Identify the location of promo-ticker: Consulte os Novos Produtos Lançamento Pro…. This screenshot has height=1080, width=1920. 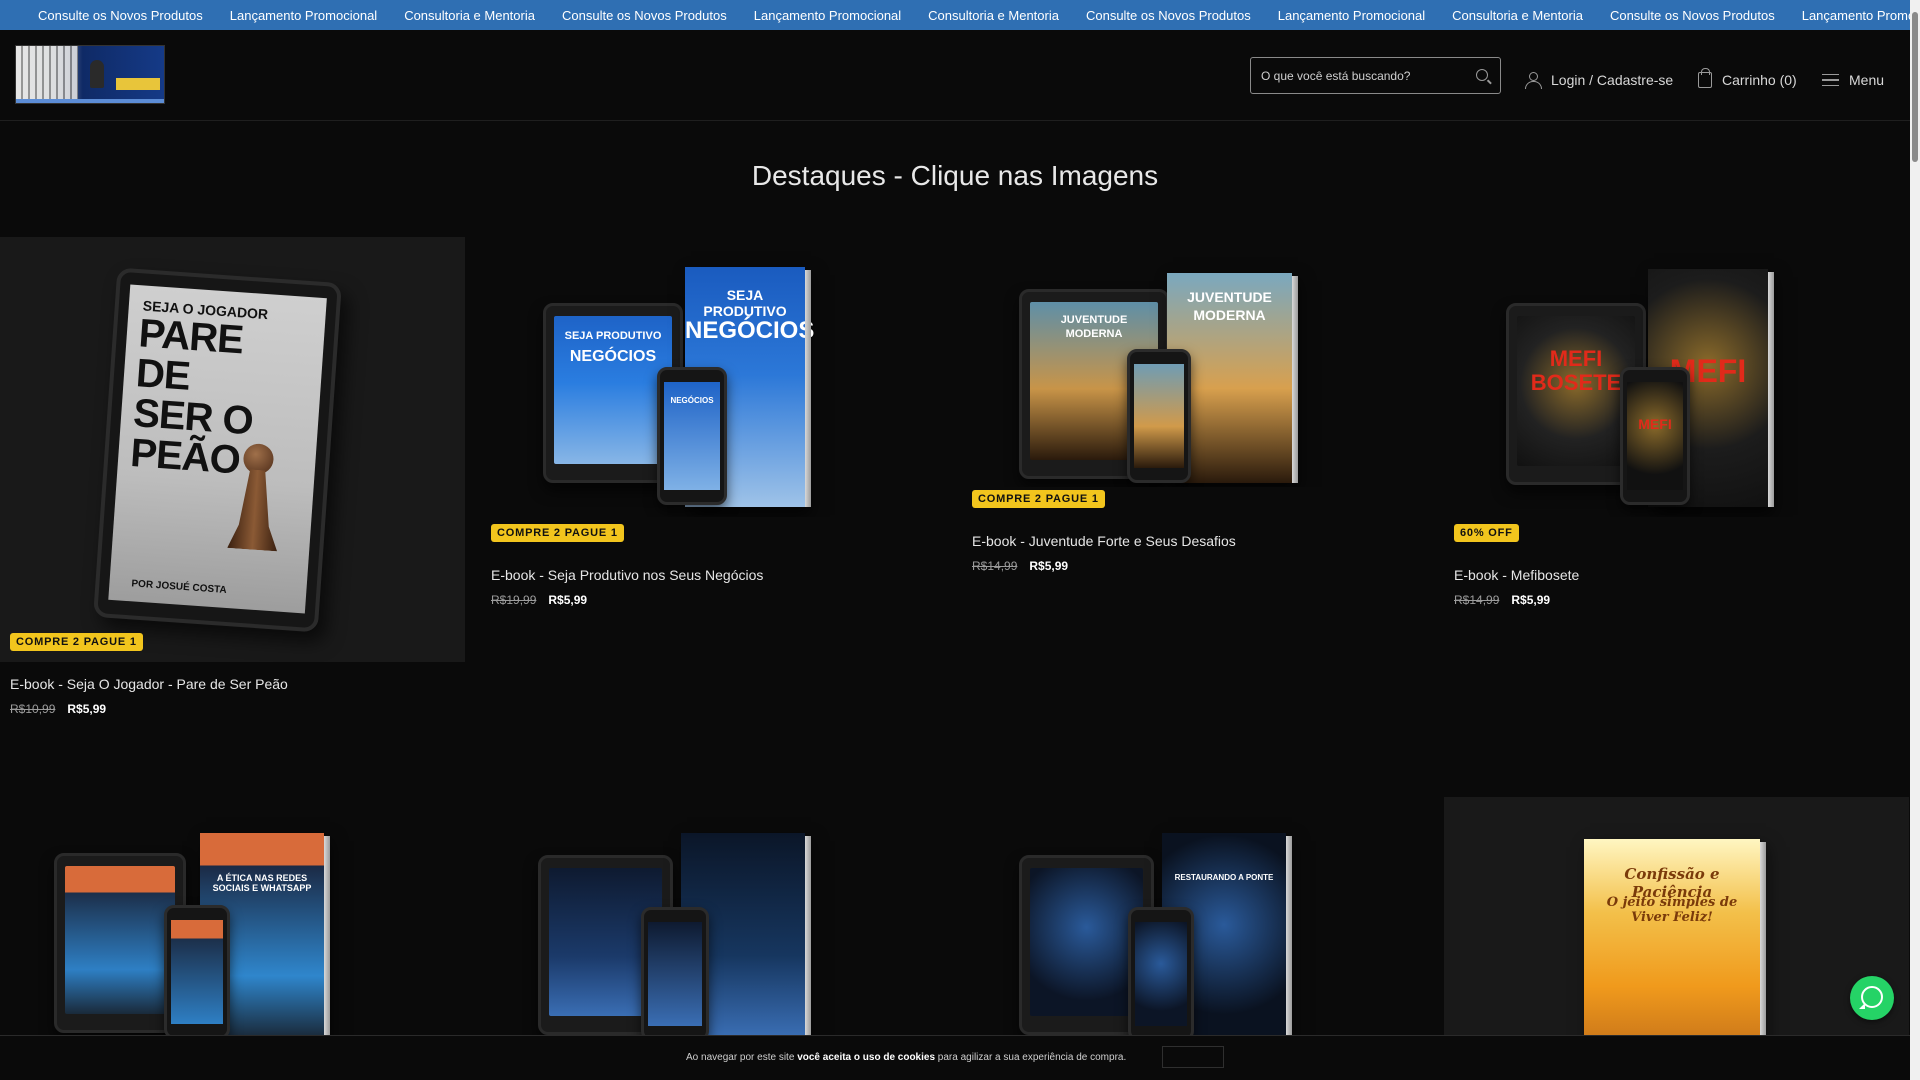
(955, 15).